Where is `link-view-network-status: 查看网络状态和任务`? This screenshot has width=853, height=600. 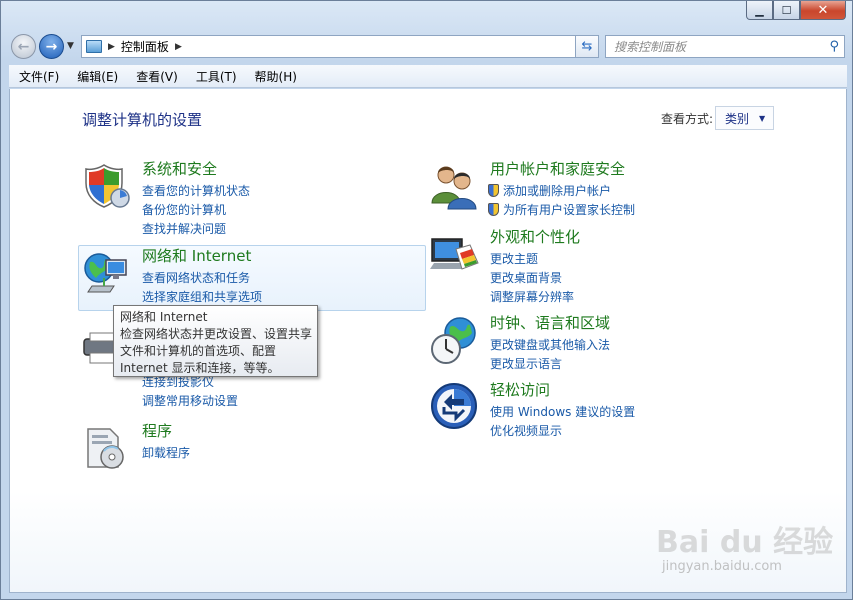
link-view-network-status: 查看网络状态和任务 is located at coordinates (196, 277).